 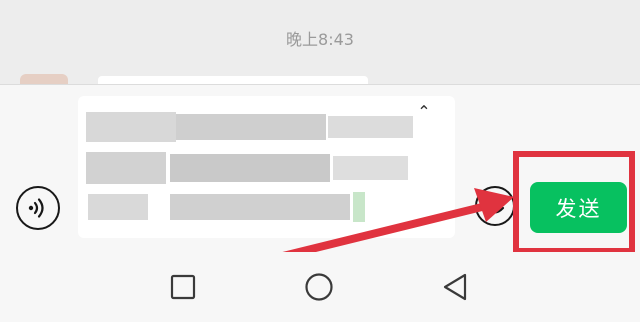 What do you see at coordinates (183, 287) in the screenshot?
I see `recent-apps-icon` at bounding box center [183, 287].